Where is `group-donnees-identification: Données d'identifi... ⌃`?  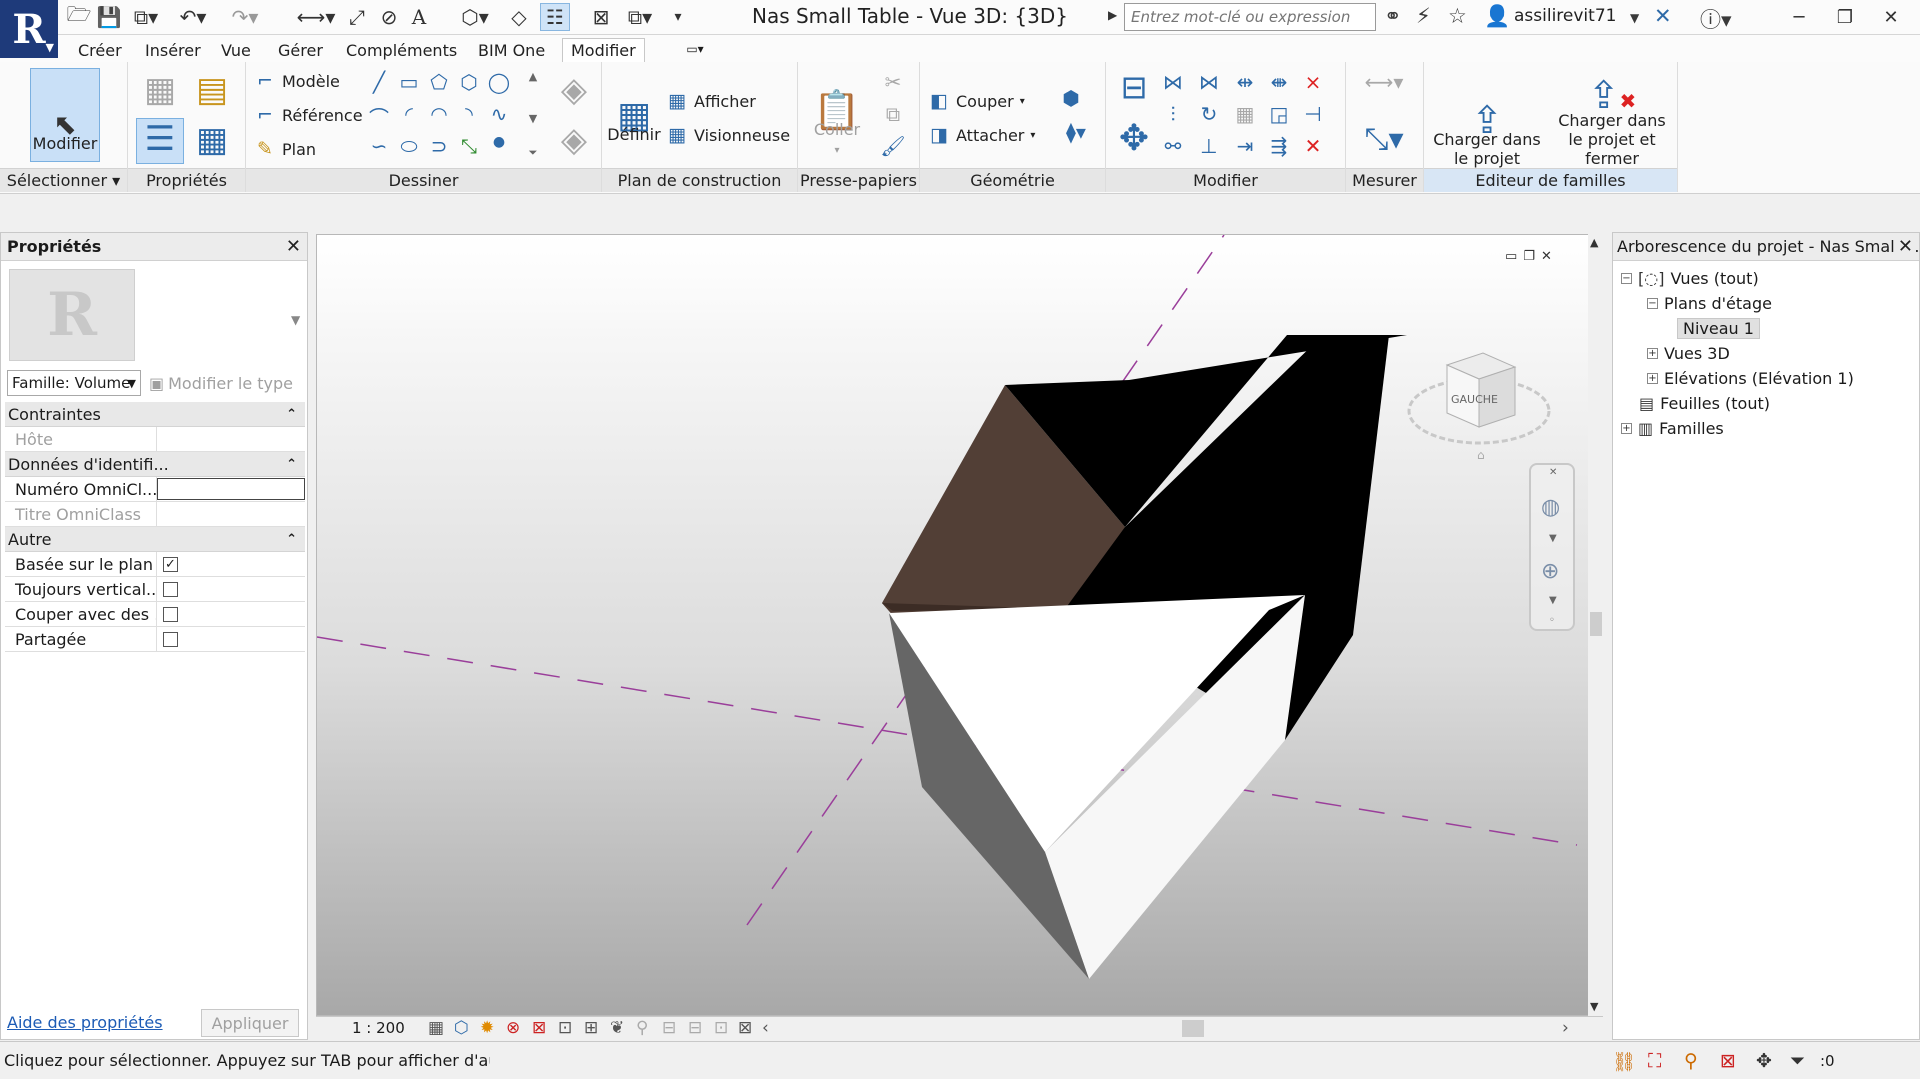
group-donnees-identification: Données d'identifi... ⌃ is located at coordinates (155, 464).